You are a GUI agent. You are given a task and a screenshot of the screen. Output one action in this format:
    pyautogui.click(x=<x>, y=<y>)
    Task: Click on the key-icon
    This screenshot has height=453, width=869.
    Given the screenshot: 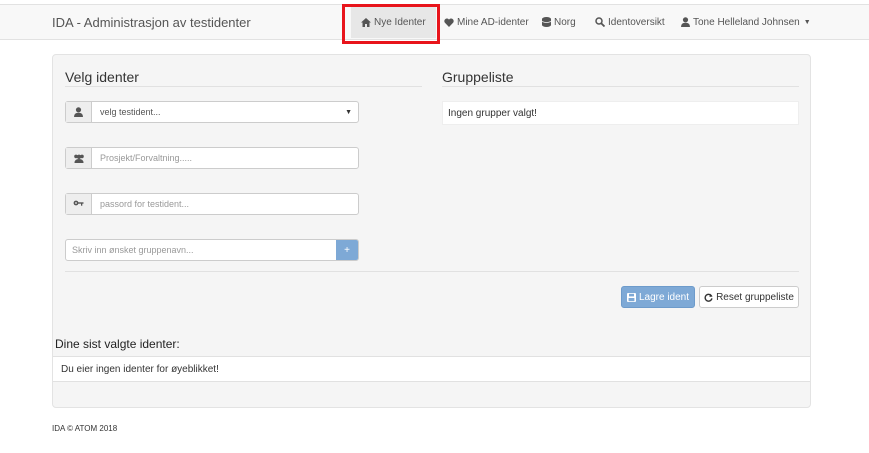 What is the action you would take?
    pyautogui.click(x=79, y=204)
    